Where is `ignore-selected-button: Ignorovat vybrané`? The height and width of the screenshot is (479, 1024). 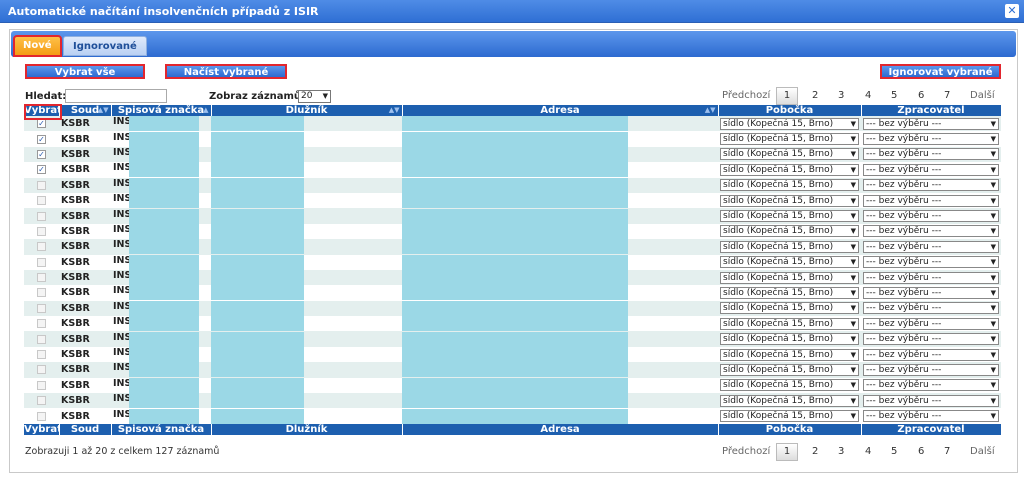
ignore-selected-button: Ignorovat vybrané is located at coordinates (940, 71).